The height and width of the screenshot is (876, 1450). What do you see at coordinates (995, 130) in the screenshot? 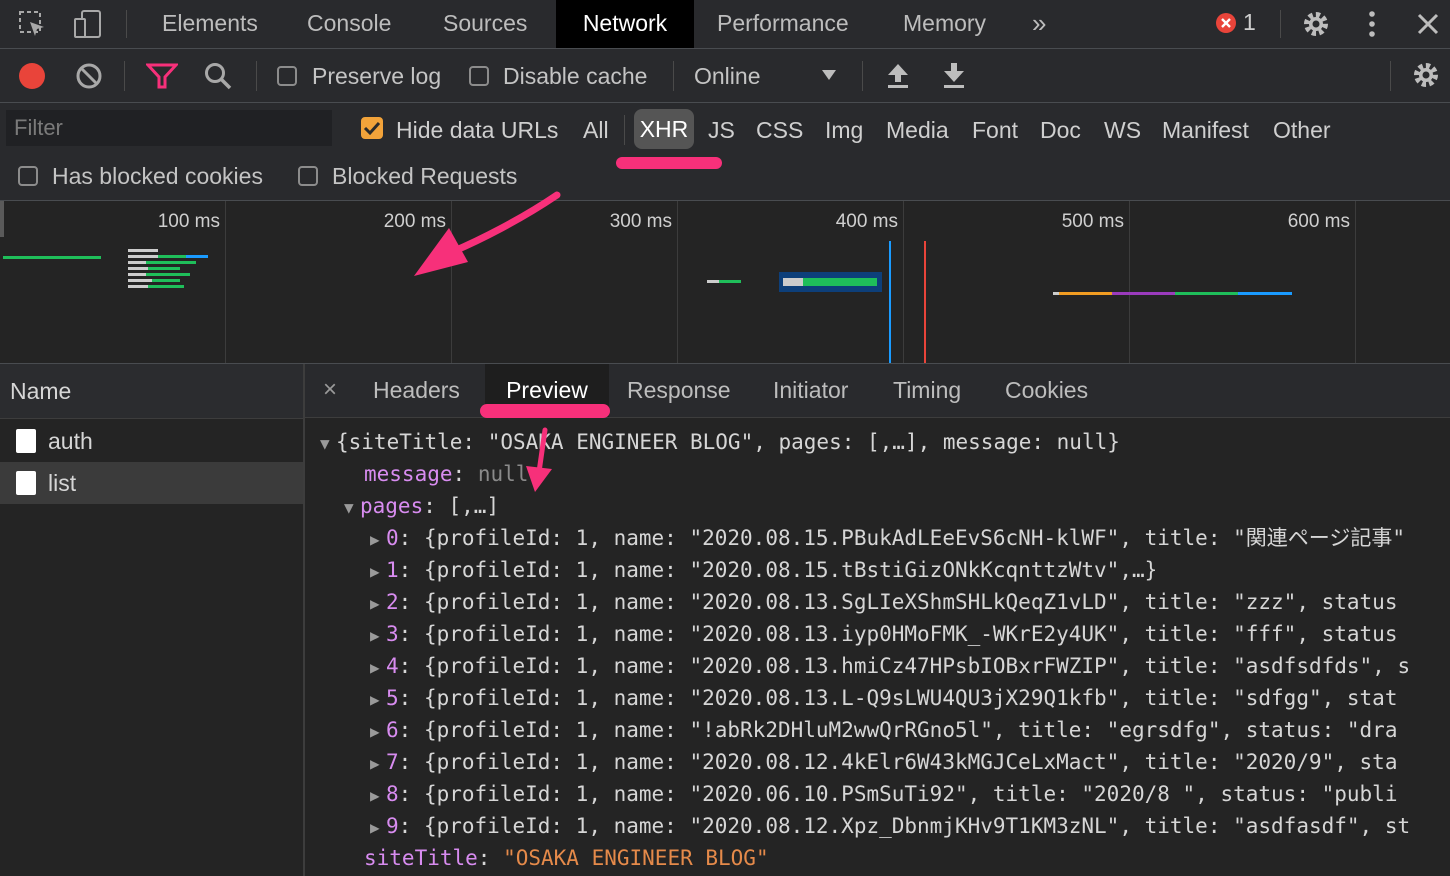
I see `type-filter-font: Font` at bounding box center [995, 130].